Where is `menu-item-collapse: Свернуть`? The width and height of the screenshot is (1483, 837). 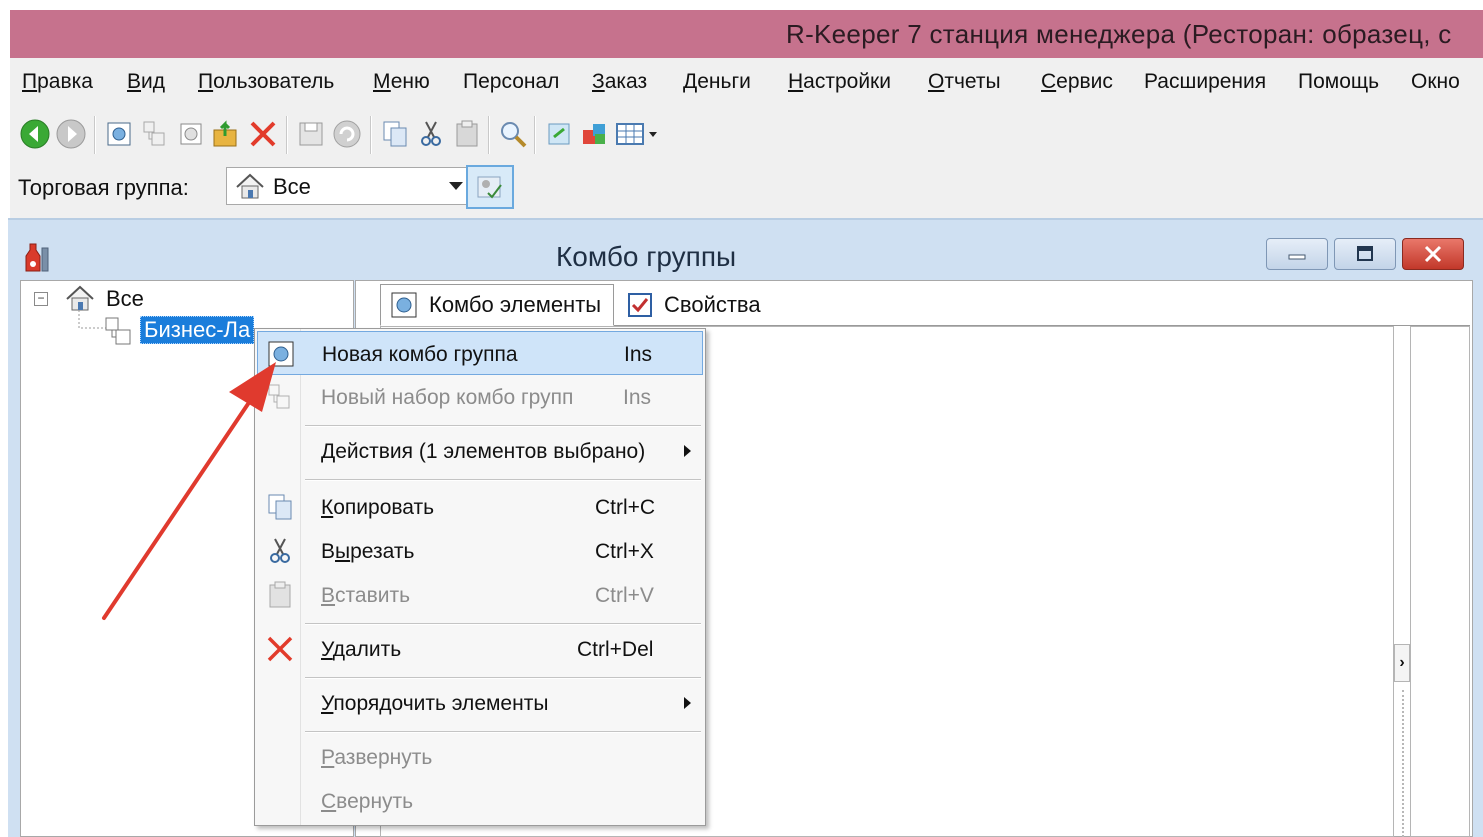 menu-item-collapse: Свернуть is located at coordinates (480, 801).